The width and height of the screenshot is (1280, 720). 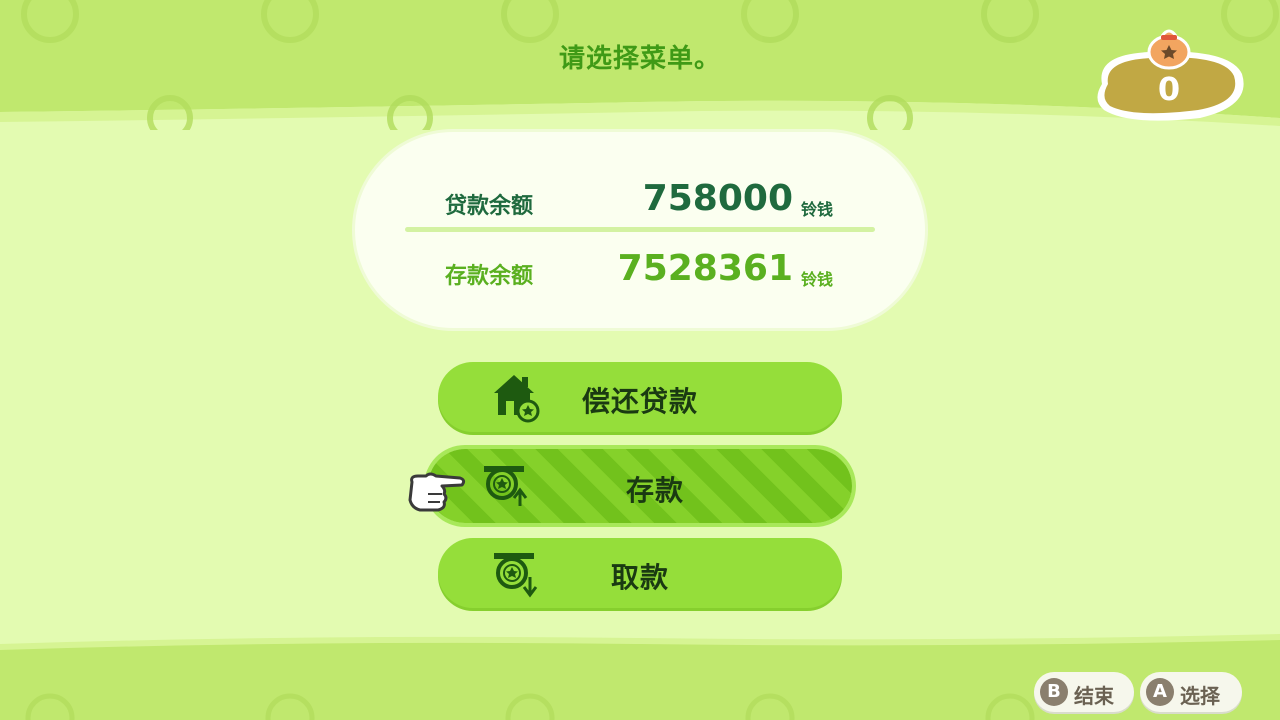 What do you see at coordinates (654, 490) in the screenshot?
I see `deposit-label: 存款` at bounding box center [654, 490].